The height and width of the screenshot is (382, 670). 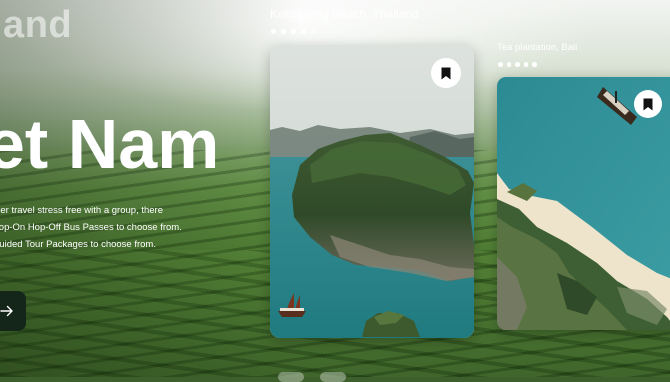 What do you see at coordinates (344, 14) in the screenshot?
I see `card-location-label: Kekingking Beach, Thailand` at bounding box center [344, 14].